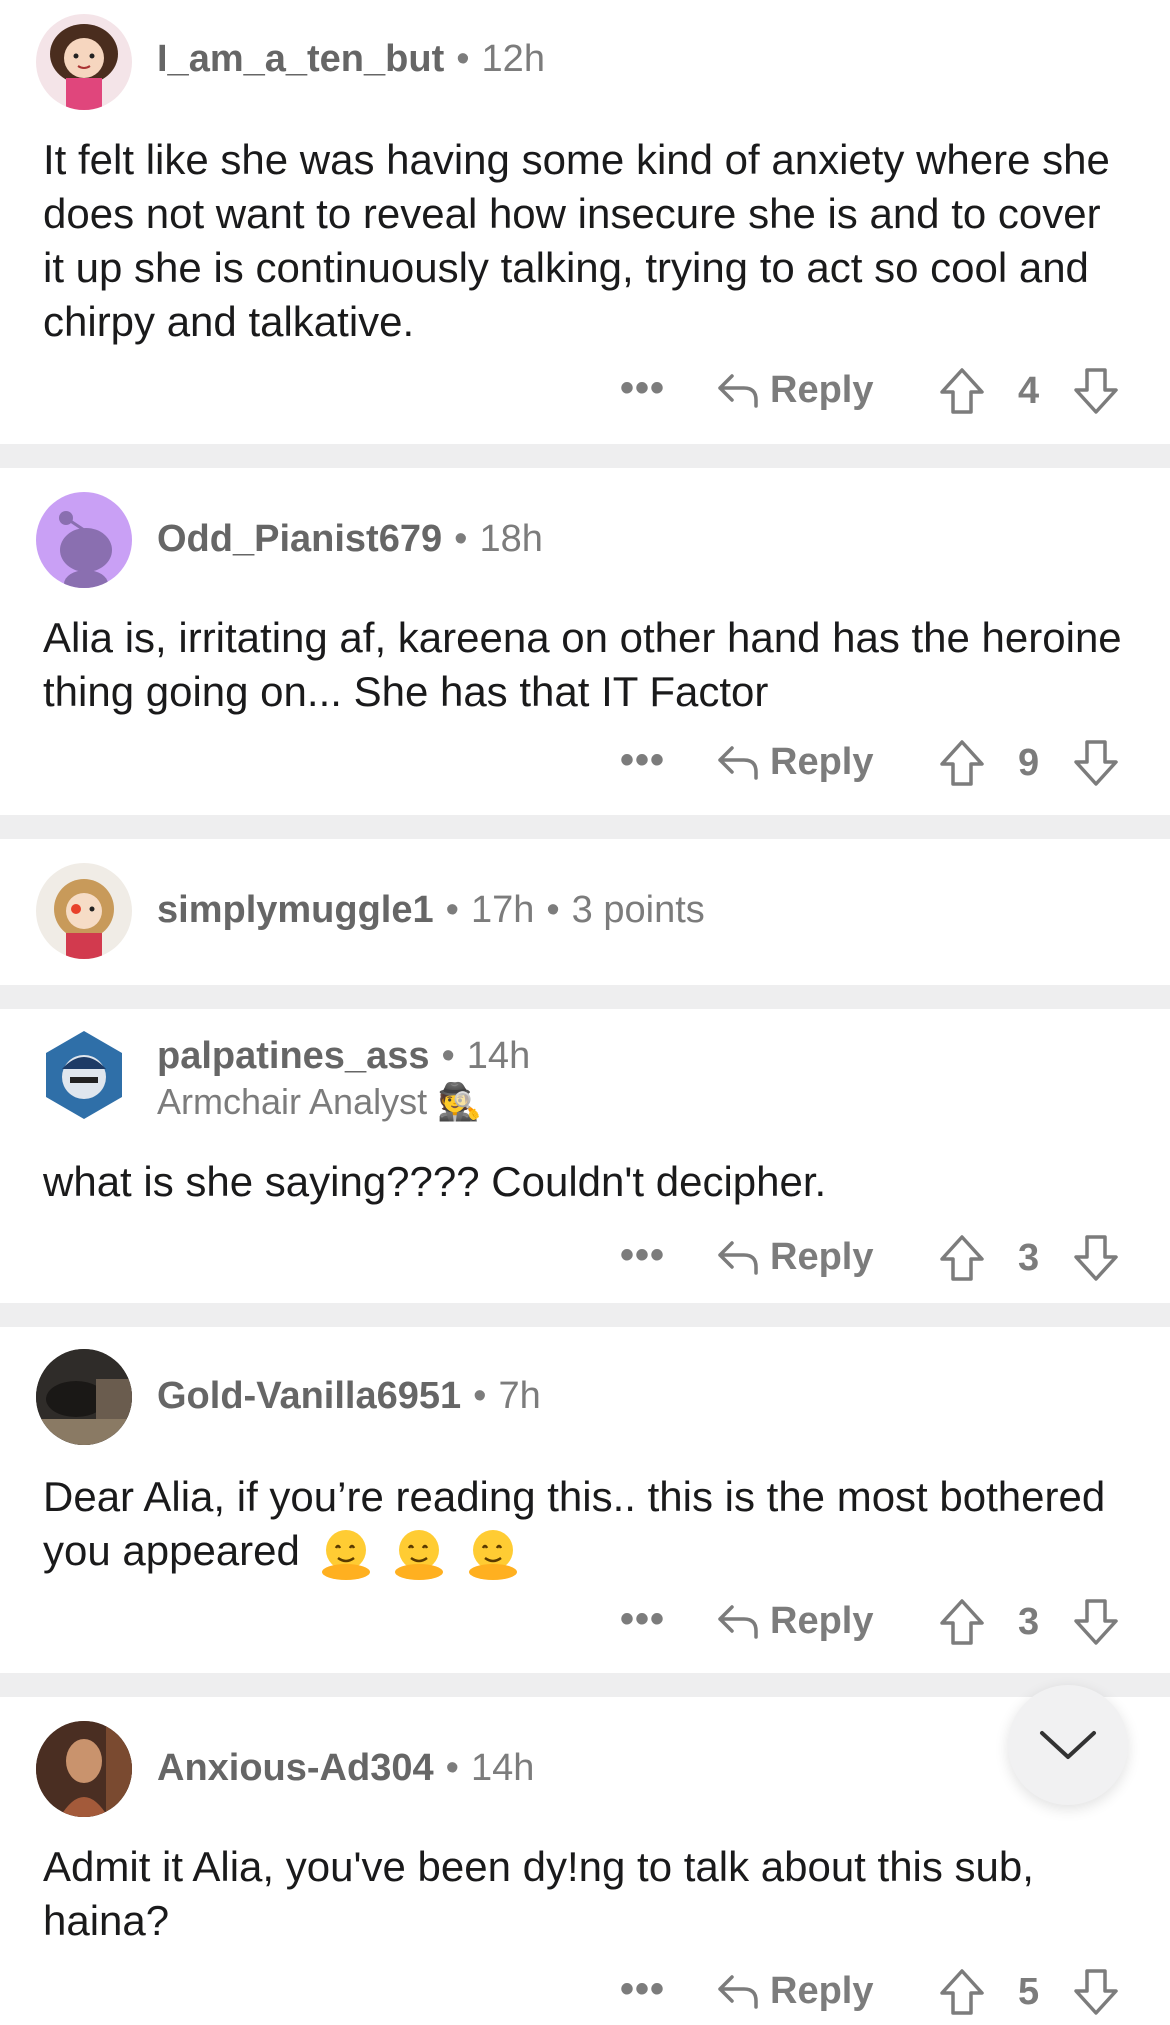  What do you see at coordinates (638, 910) in the screenshot?
I see `points: 3 points` at bounding box center [638, 910].